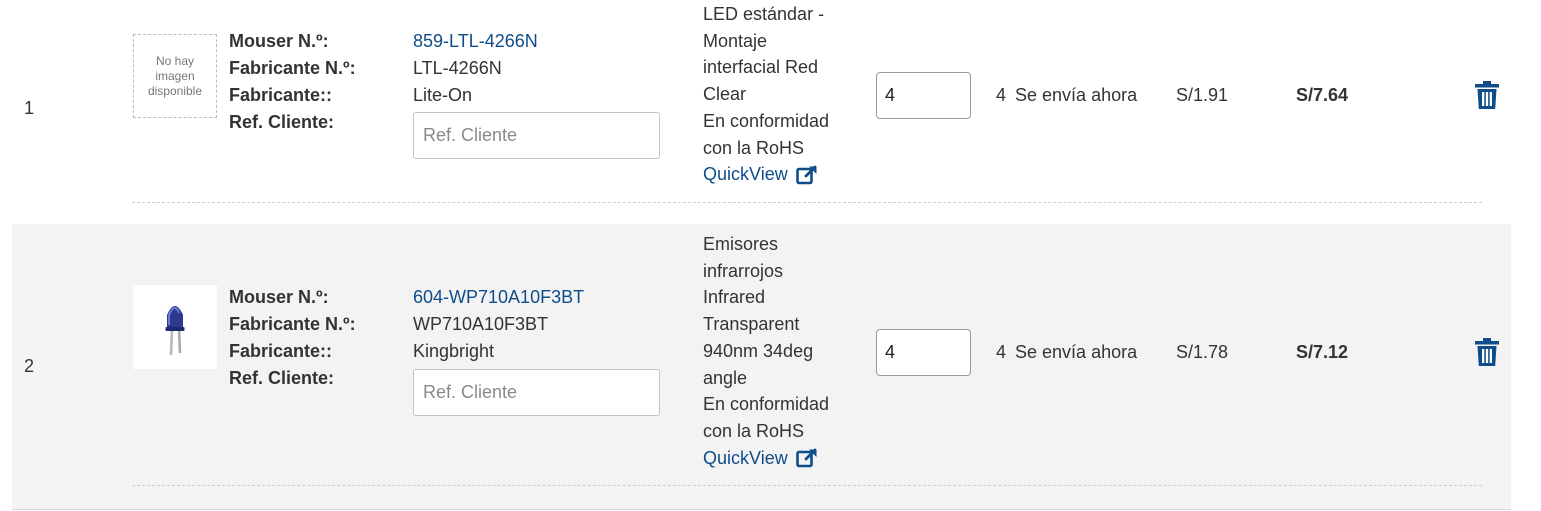 The image size is (1541, 511). Describe the element at coordinates (443, 95) in the screenshot. I see `manufacturer-name: Lite-On` at that location.